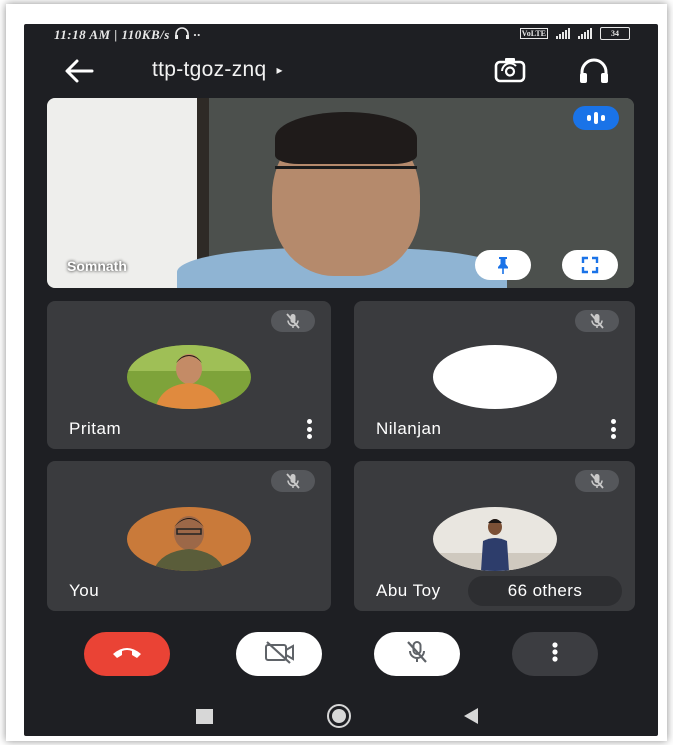 The image size is (673, 745). I want to click on headset-status-icon, so click(184, 34).